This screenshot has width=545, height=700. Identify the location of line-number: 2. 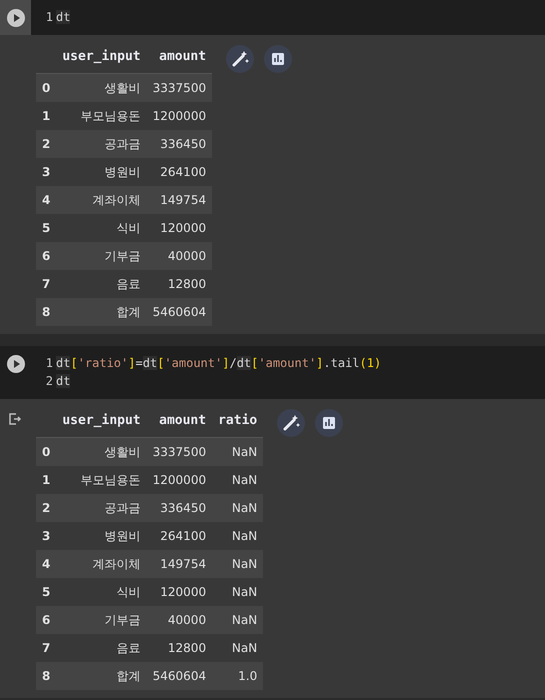
(48, 381).